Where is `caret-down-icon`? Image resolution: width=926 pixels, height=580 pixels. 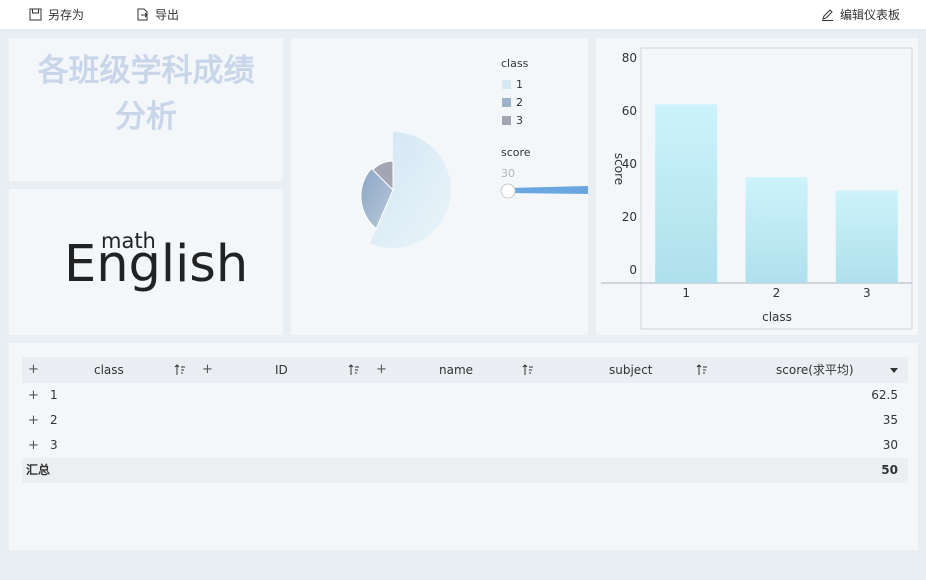
caret-down-icon is located at coordinates (894, 370).